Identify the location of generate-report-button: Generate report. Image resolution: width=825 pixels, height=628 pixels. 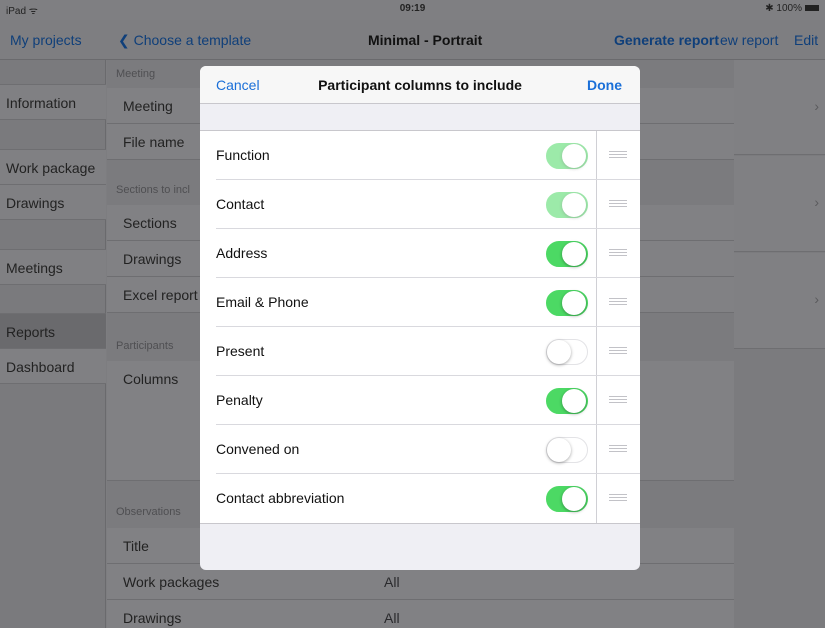
(666, 40).